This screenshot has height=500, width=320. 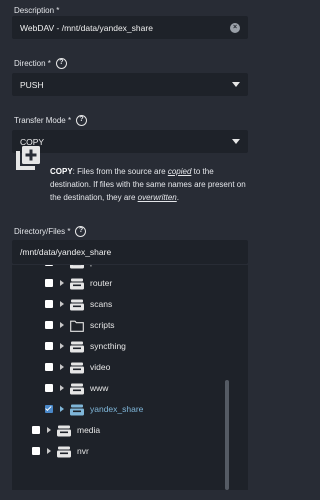 What do you see at coordinates (126, 85) in the screenshot?
I see `direction-value: PUSH` at bounding box center [126, 85].